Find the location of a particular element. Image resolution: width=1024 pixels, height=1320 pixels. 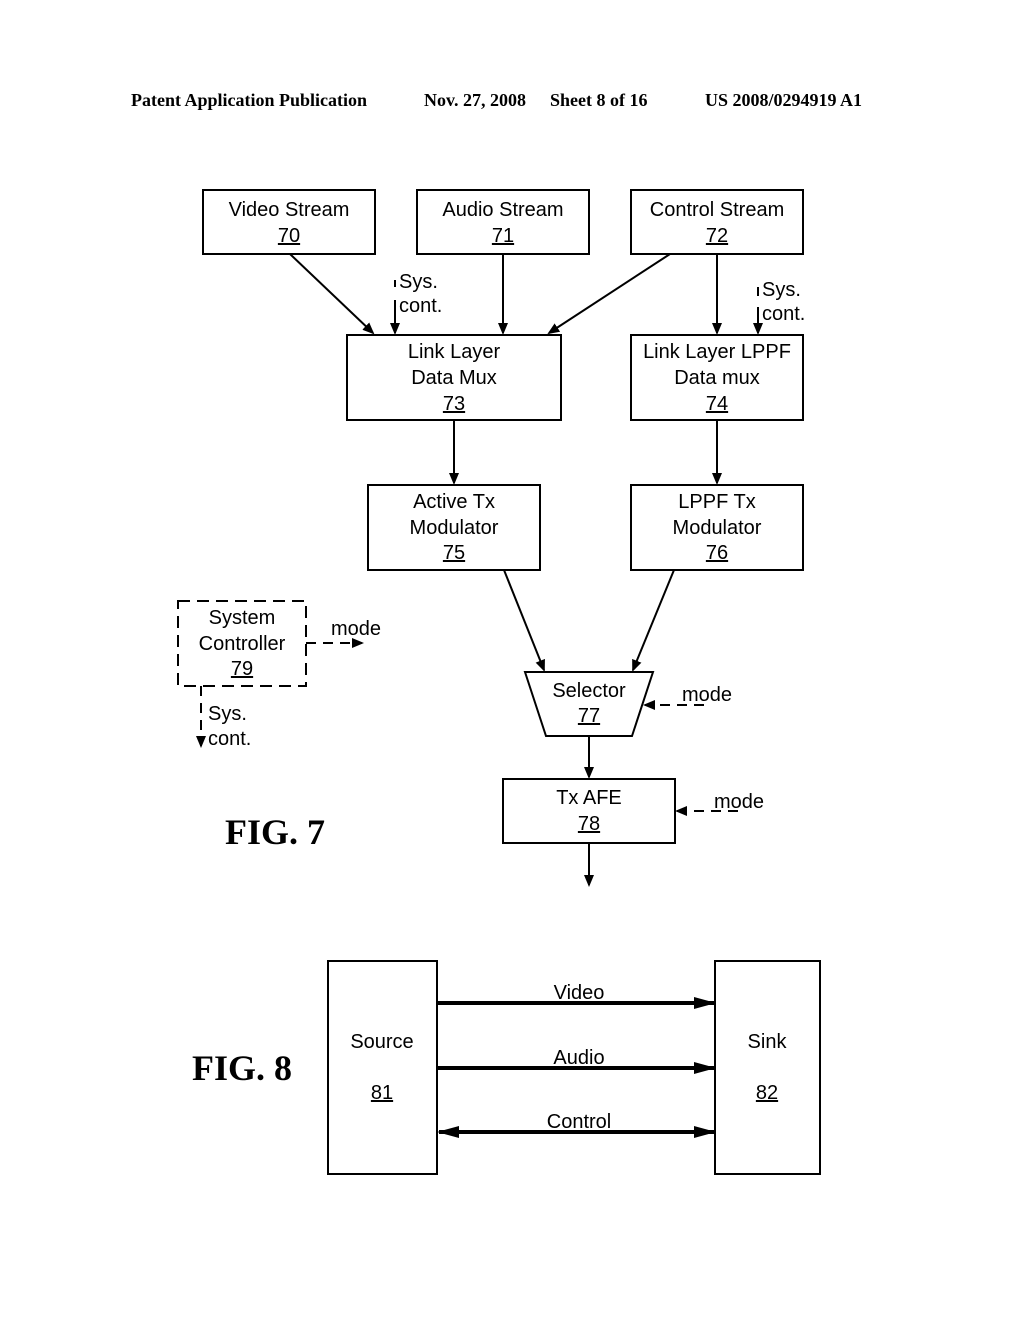

block-label: LPPF Tx is located at coordinates (716, 502).